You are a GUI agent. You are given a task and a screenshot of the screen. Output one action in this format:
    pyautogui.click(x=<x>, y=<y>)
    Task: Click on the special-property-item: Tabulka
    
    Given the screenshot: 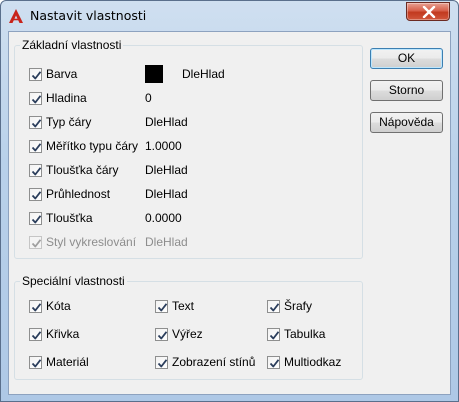 What is the action you would take?
    pyautogui.click(x=296, y=334)
    